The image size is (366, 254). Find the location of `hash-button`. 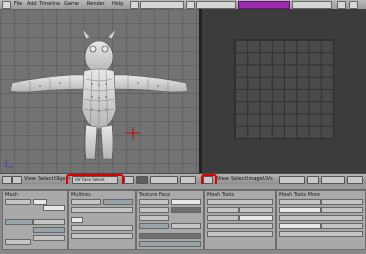

hash-button is located at coordinates (223, 218).